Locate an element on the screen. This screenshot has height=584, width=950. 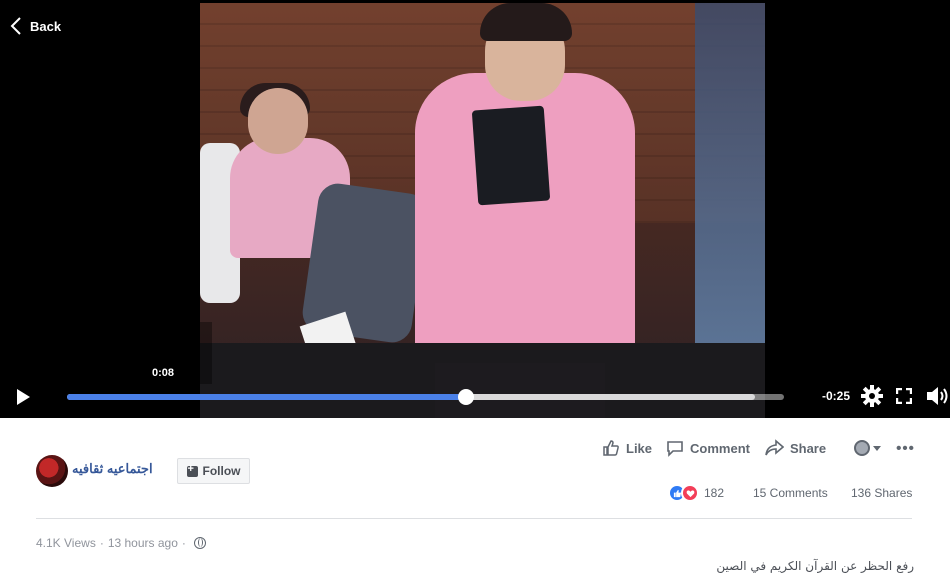
reaction-count: 182 is located at coordinates (714, 493).